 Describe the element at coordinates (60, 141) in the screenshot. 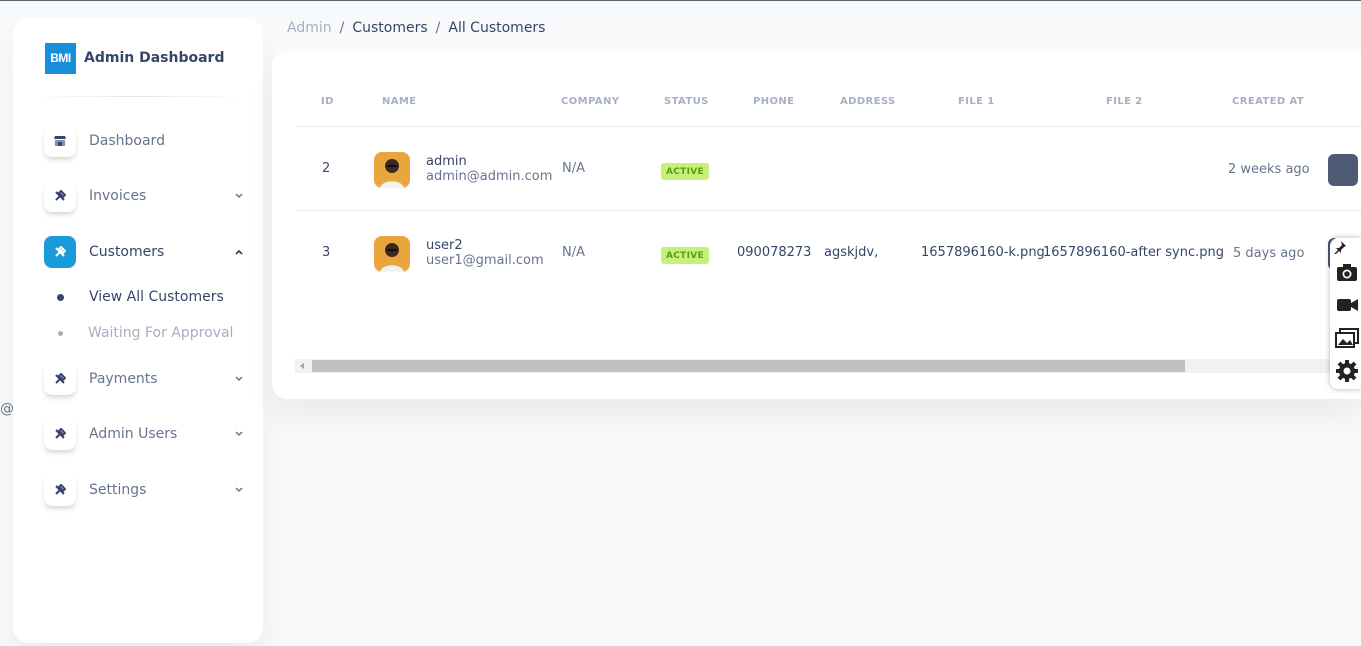

I see `shop-icon` at that location.